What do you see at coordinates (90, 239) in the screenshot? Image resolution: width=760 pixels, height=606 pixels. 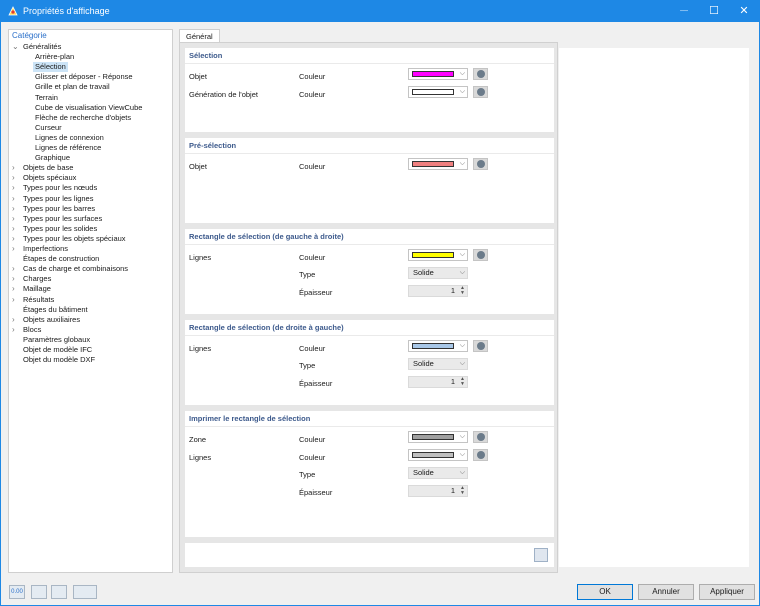 I see `tree-item: › Types pour les objets spéciaux` at bounding box center [90, 239].